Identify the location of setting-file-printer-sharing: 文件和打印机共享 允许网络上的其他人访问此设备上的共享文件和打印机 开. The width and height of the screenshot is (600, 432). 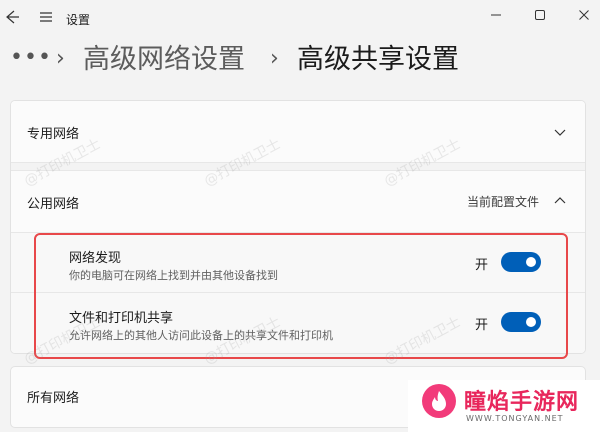
(298, 323).